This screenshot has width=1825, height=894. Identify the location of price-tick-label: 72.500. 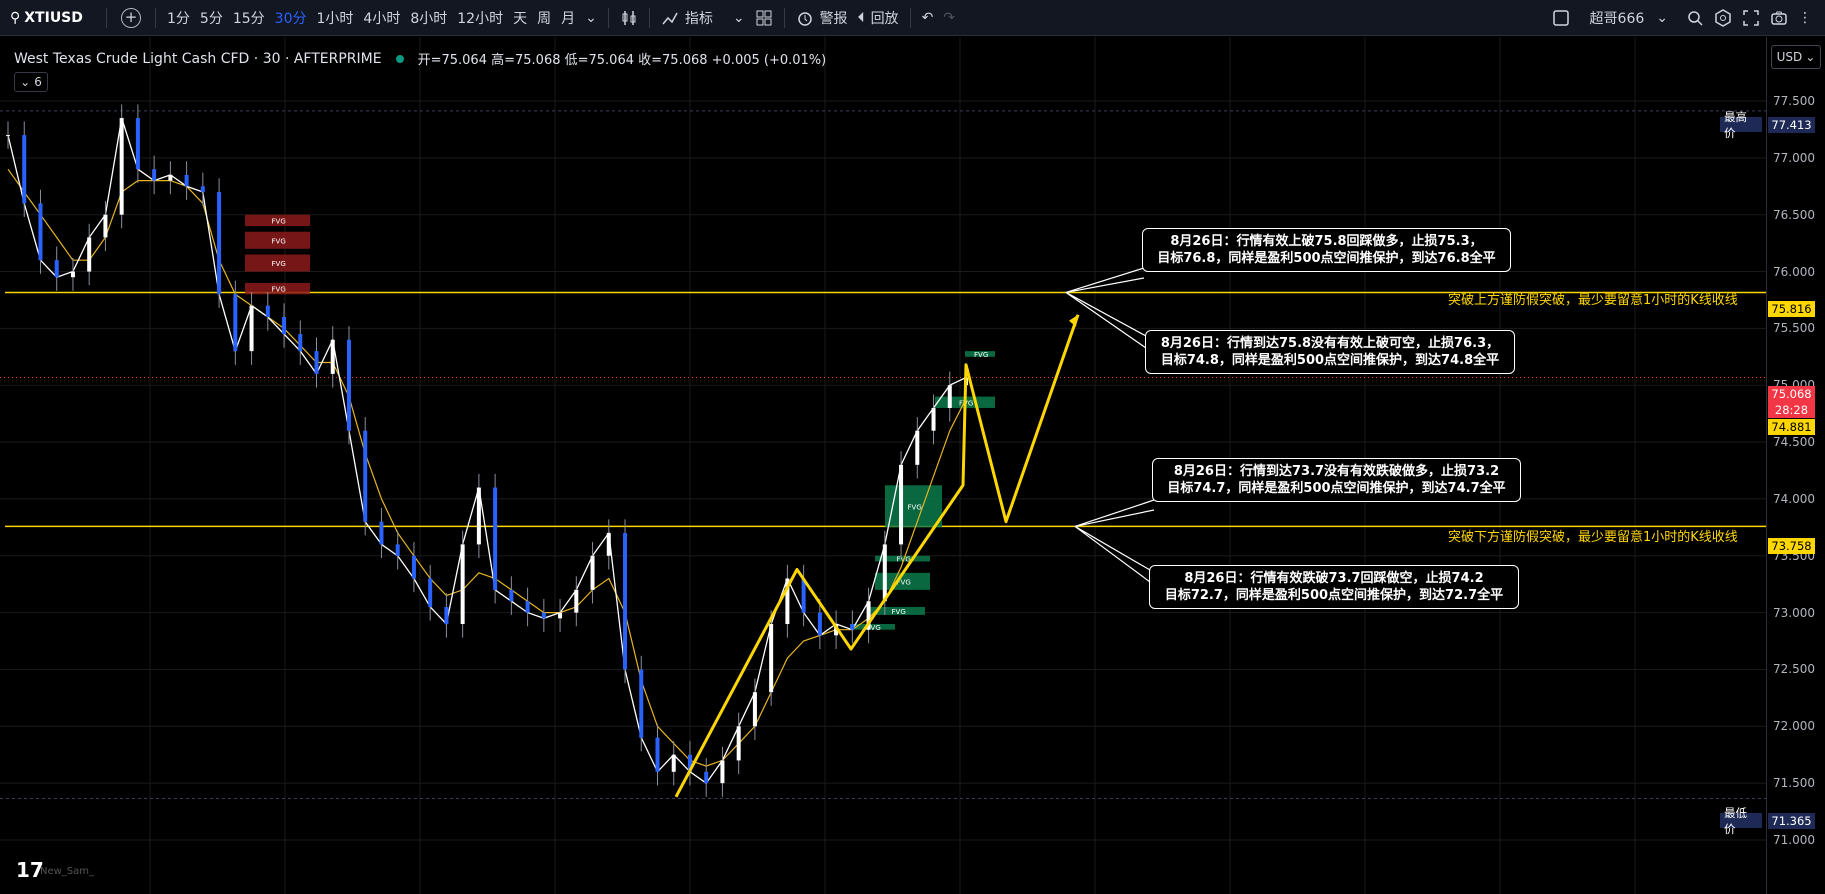
(1794, 669).